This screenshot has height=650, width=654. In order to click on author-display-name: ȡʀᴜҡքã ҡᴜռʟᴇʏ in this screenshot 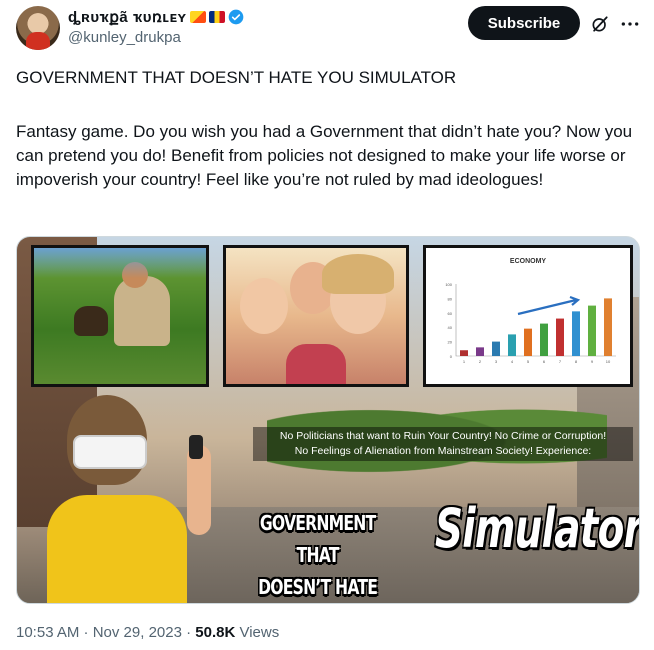, I will do `click(156, 17)`.